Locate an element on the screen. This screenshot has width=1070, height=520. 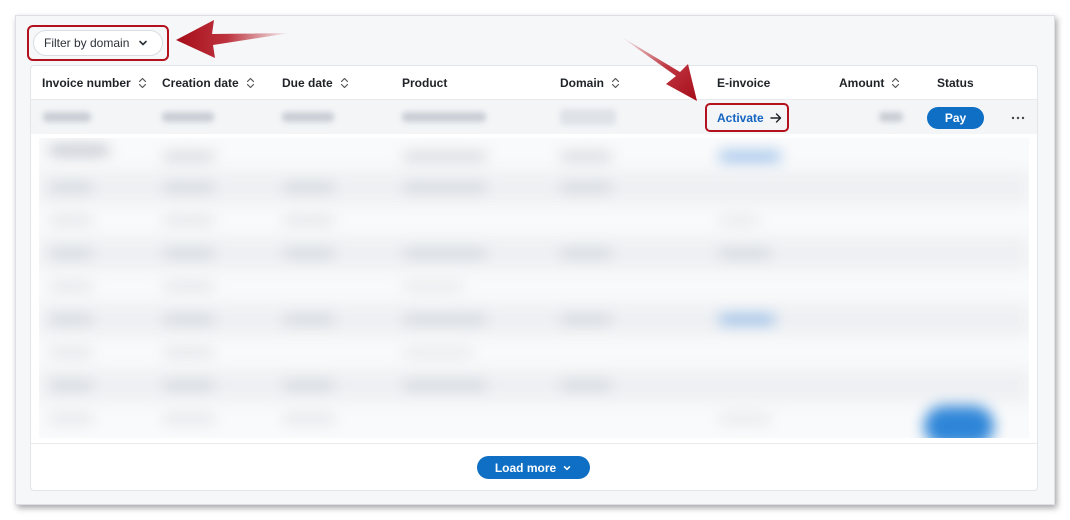
filter-by-domain-dropdown: Filter by domain is located at coordinates (98, 43).